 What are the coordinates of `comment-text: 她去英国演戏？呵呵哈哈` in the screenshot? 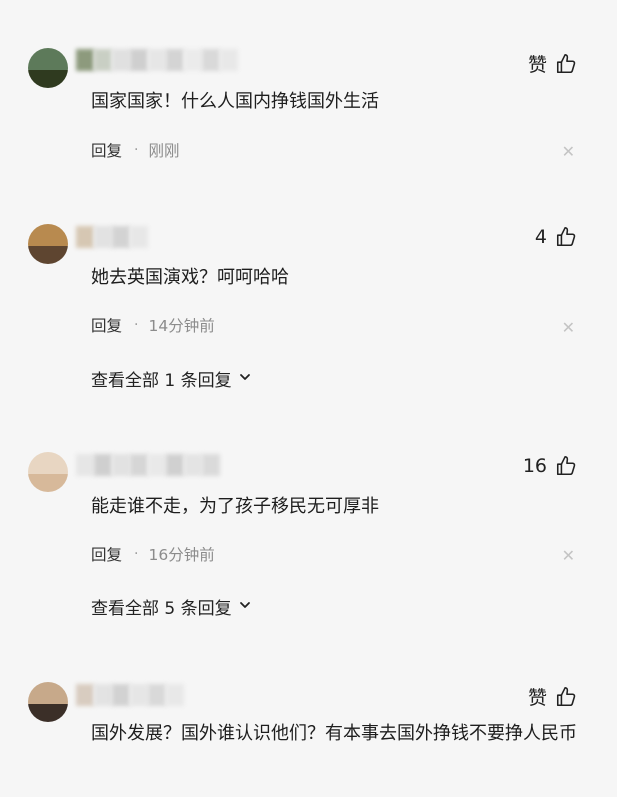 It's located at (190, 277).